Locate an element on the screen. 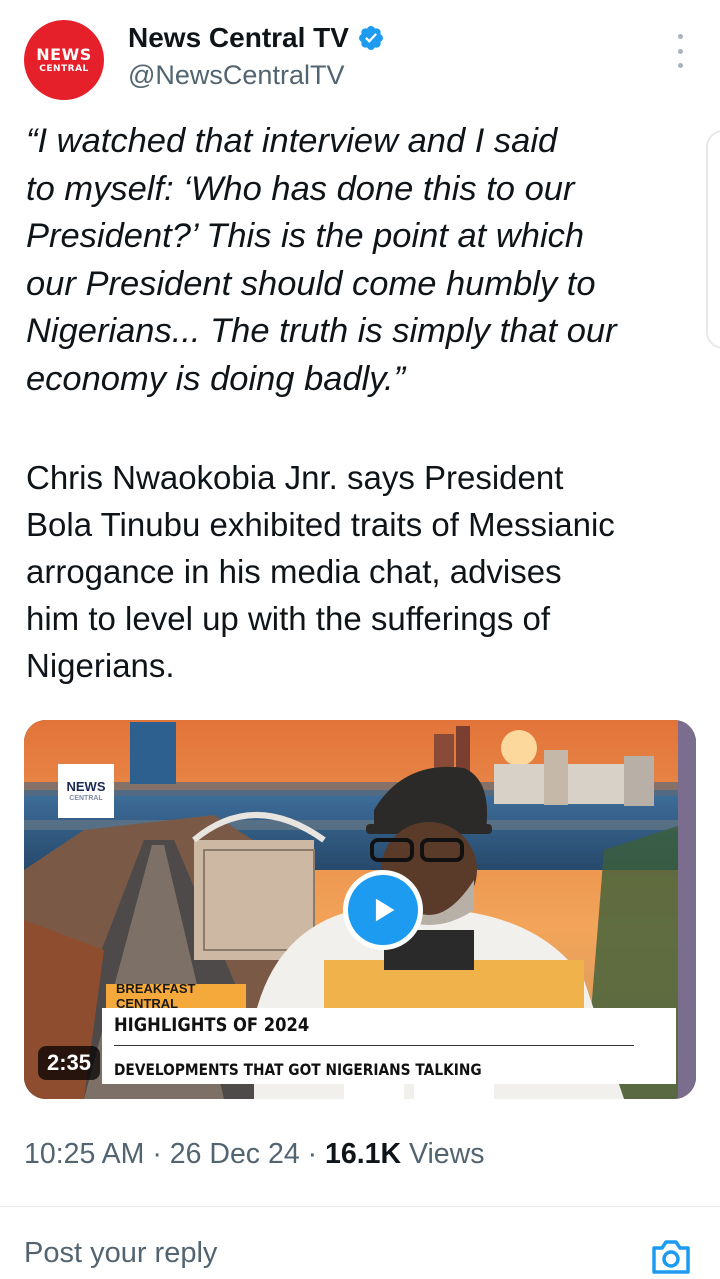 The width and height of the screenshot is (720, 1279). play-triangle is located at coordinates (385, 910).